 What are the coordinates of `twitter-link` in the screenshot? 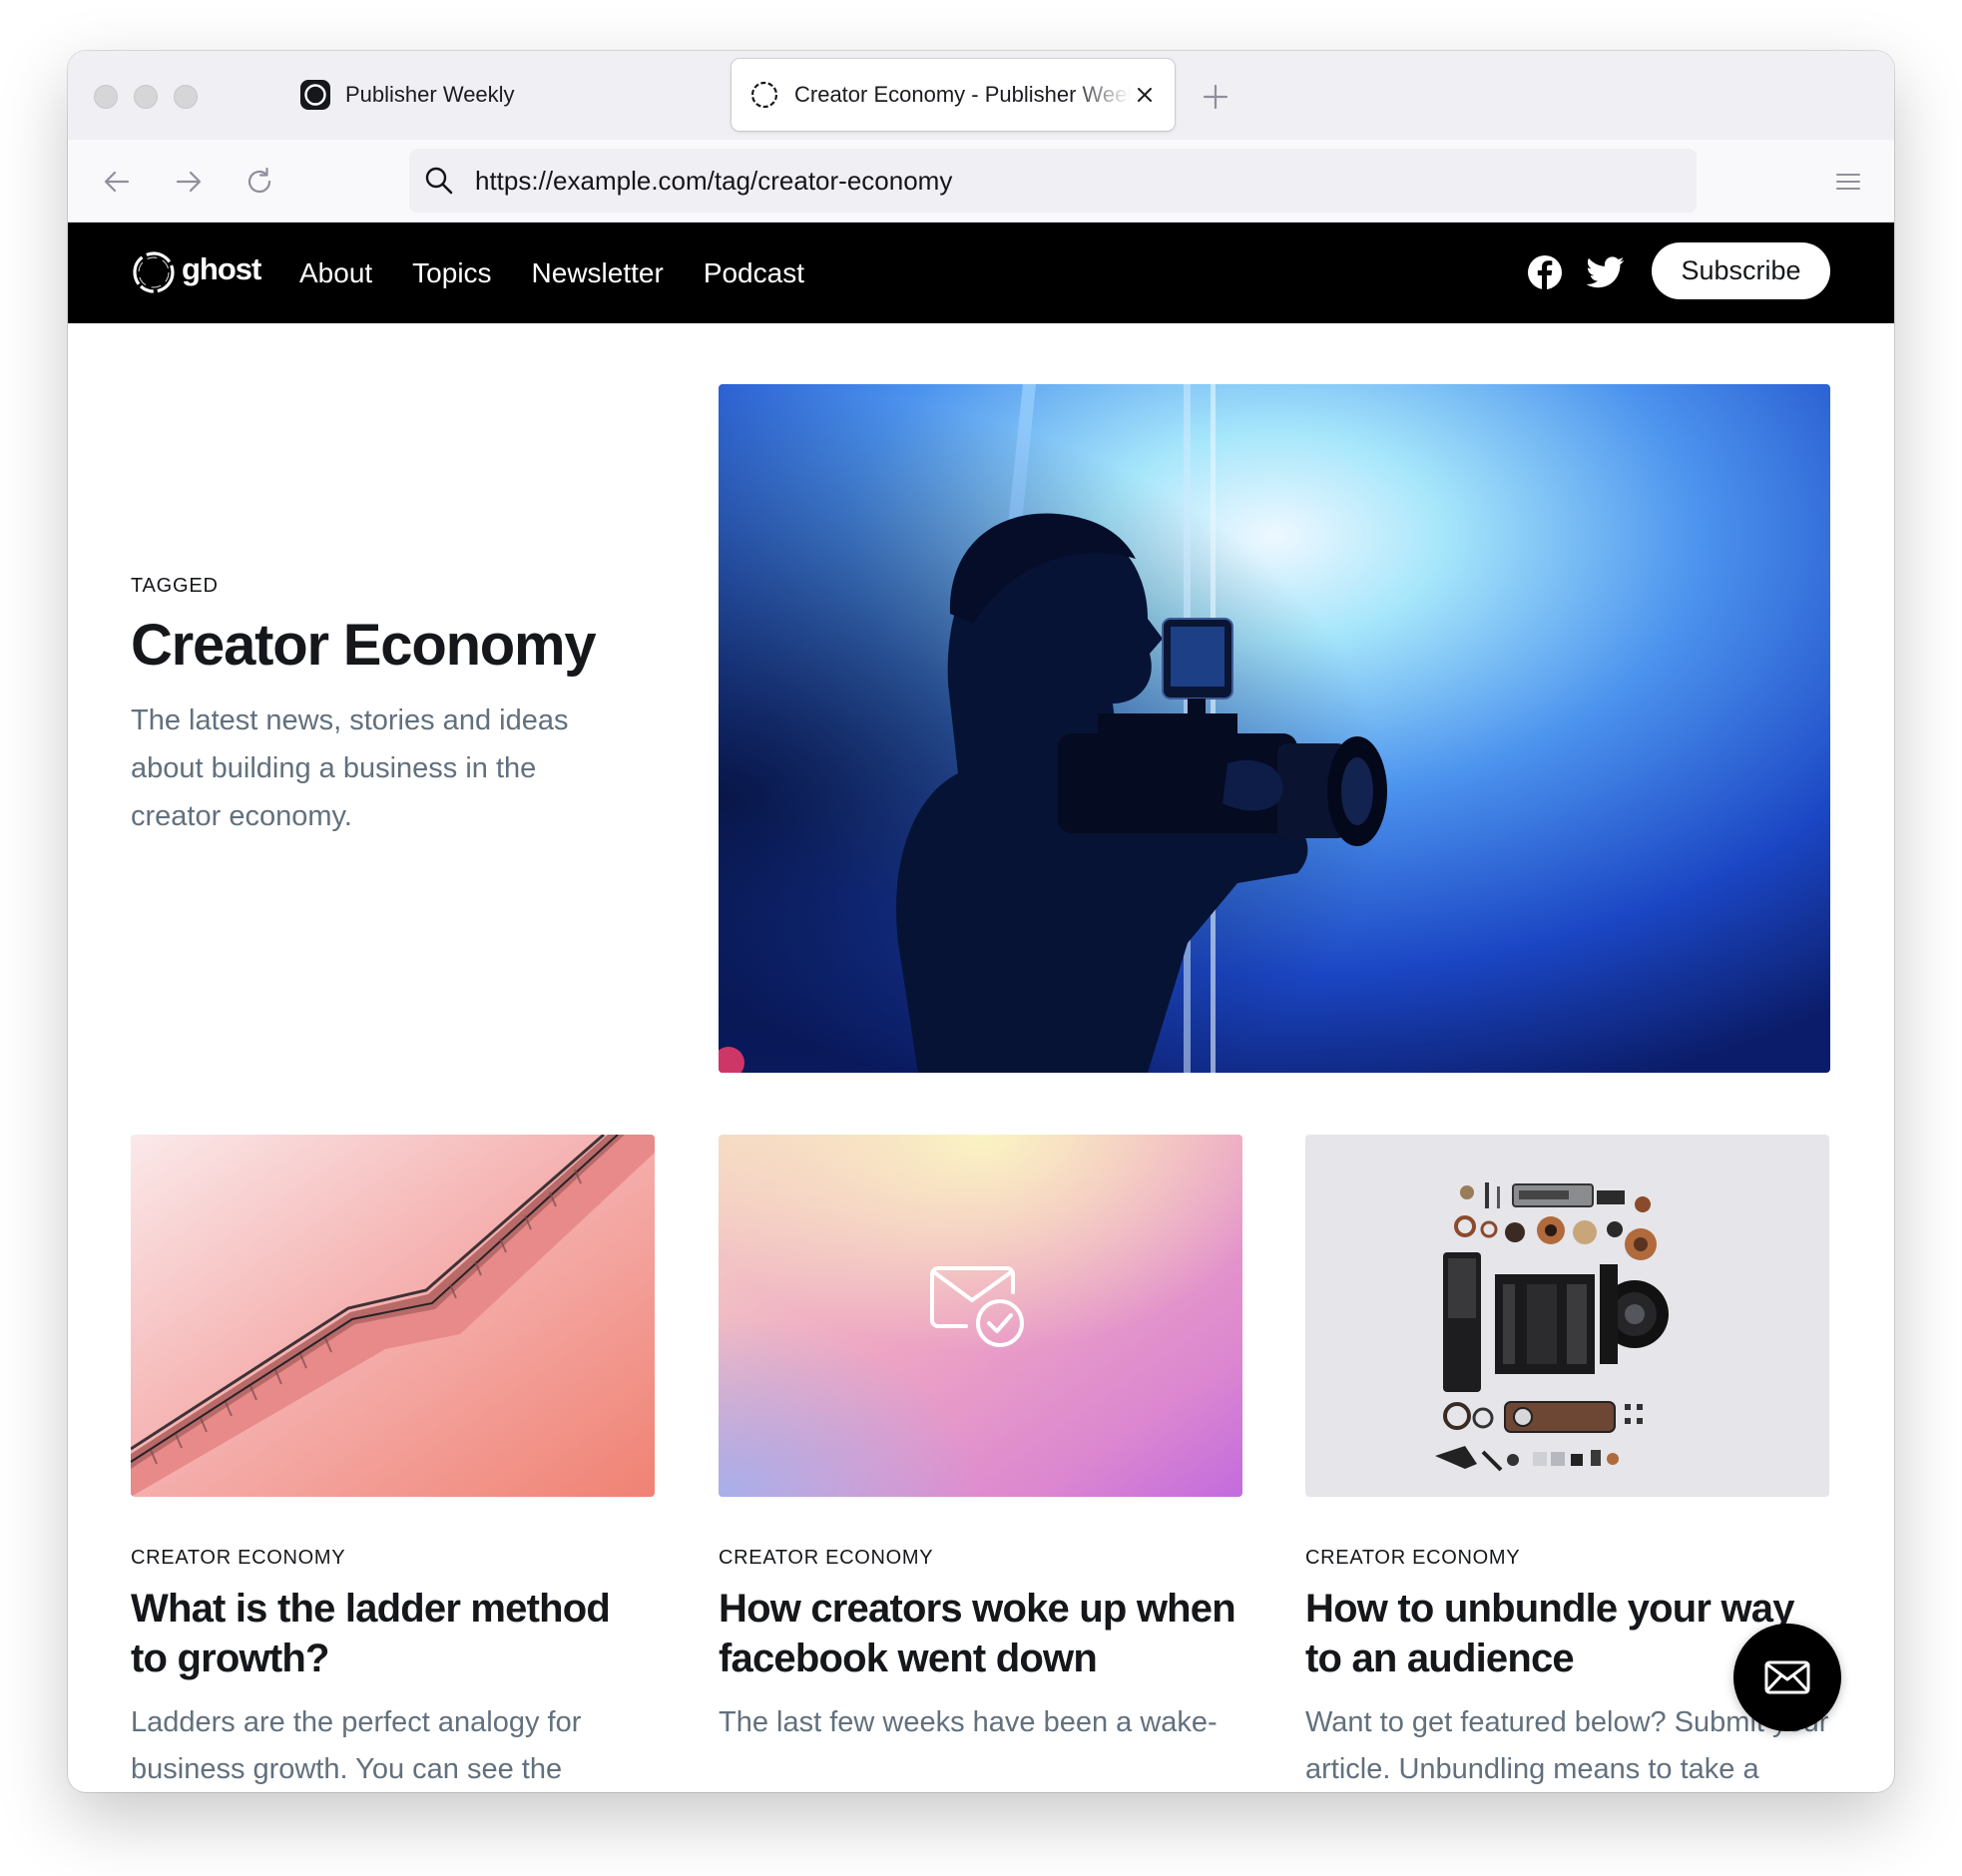 It's located at (1606, 272).